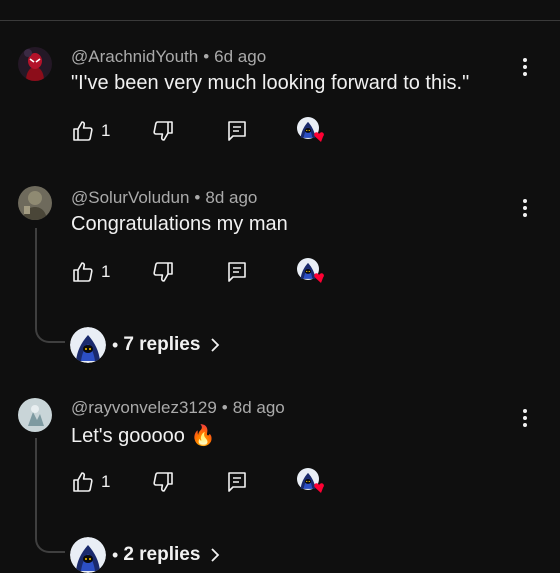 The height and width of the screenshot is (573, 560). What do you see at coordinates (240, 56) in the screenshot?
I see `comment-time: 6d ago` at bounding box center [240, 56].